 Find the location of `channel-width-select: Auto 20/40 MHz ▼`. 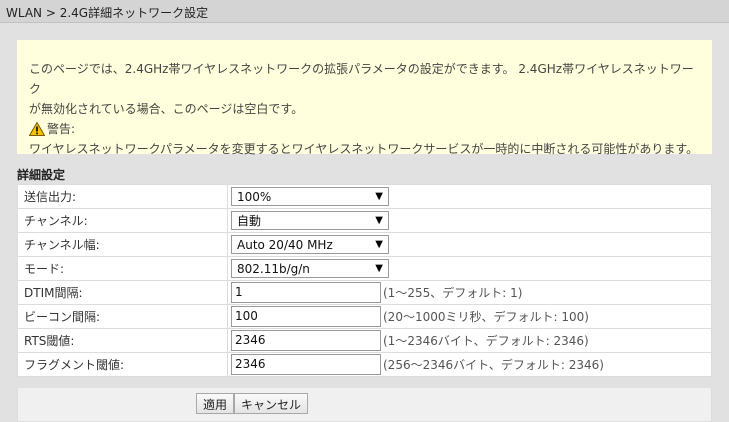

channel-width-select: Auto 20/40 MHz ▼ is located at coordinates (310, 244).